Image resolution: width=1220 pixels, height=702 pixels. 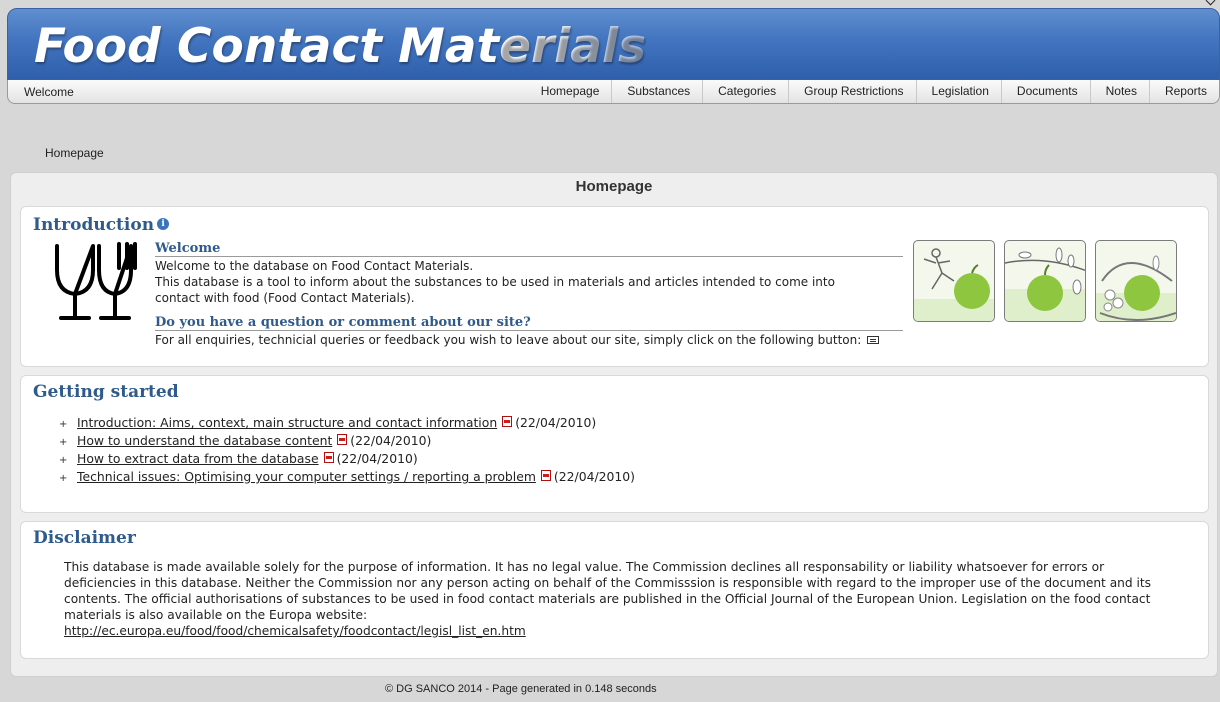 I want to click on welcome-heading: Welcome, so click(x=529, y=249).